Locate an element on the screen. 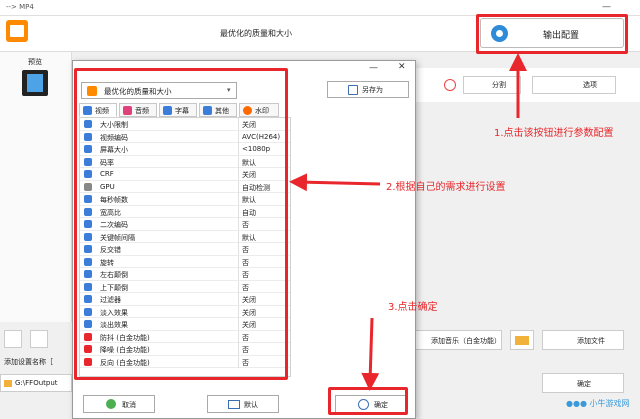 This screenshot has height=419, width=640. arrow-step2 is located at coordinates (335, 182).